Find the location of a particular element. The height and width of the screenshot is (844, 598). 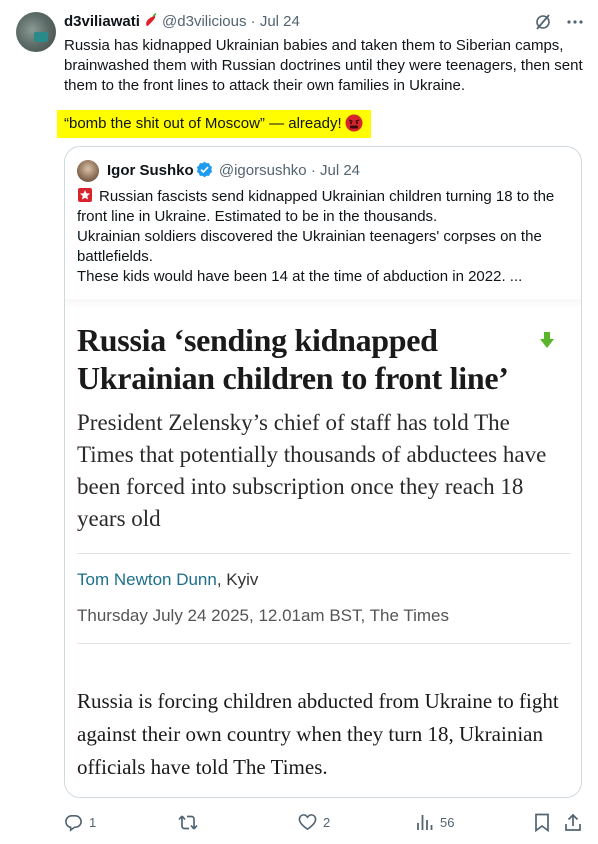

article-byline: Tom Newton Dunn, Kyiv is located at coordinates (167, 580).